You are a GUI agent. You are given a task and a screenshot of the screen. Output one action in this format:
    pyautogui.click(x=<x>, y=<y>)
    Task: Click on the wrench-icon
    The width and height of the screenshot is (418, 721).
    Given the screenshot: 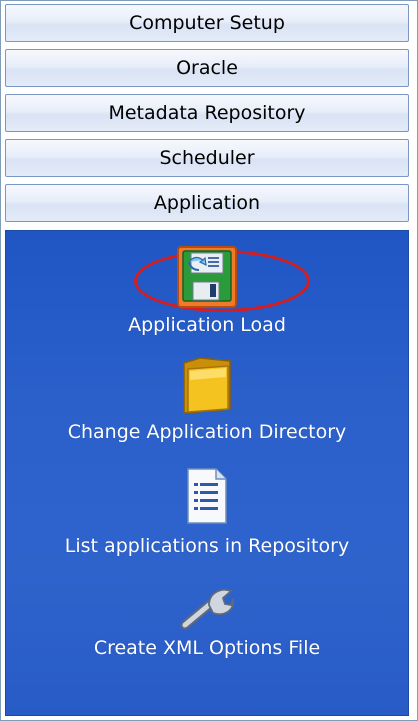 What is the action you would take?
    pyautogui.click(x=207, y=608)
    